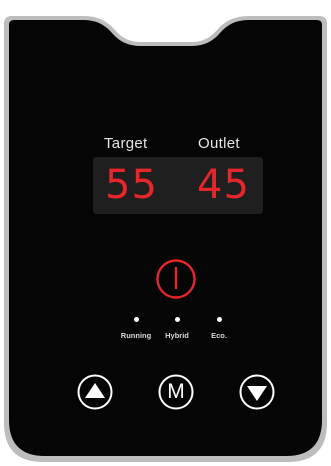 The height and width of the screenshot is (466, 331). I want to click on up-button, so click(95, 392).